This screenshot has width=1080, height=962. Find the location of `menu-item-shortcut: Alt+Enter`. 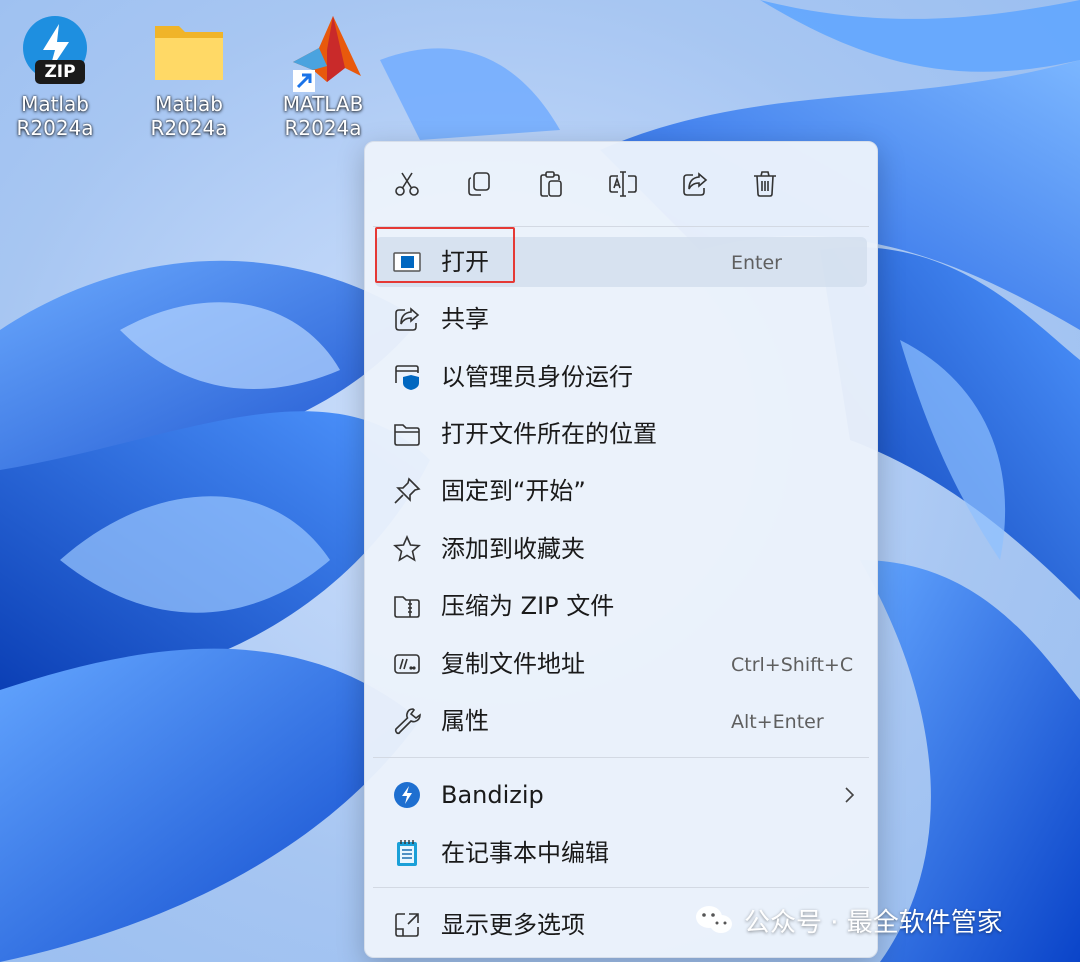

menu-item-shortcut: Alt+Enter is located at coordinates (777, 722).